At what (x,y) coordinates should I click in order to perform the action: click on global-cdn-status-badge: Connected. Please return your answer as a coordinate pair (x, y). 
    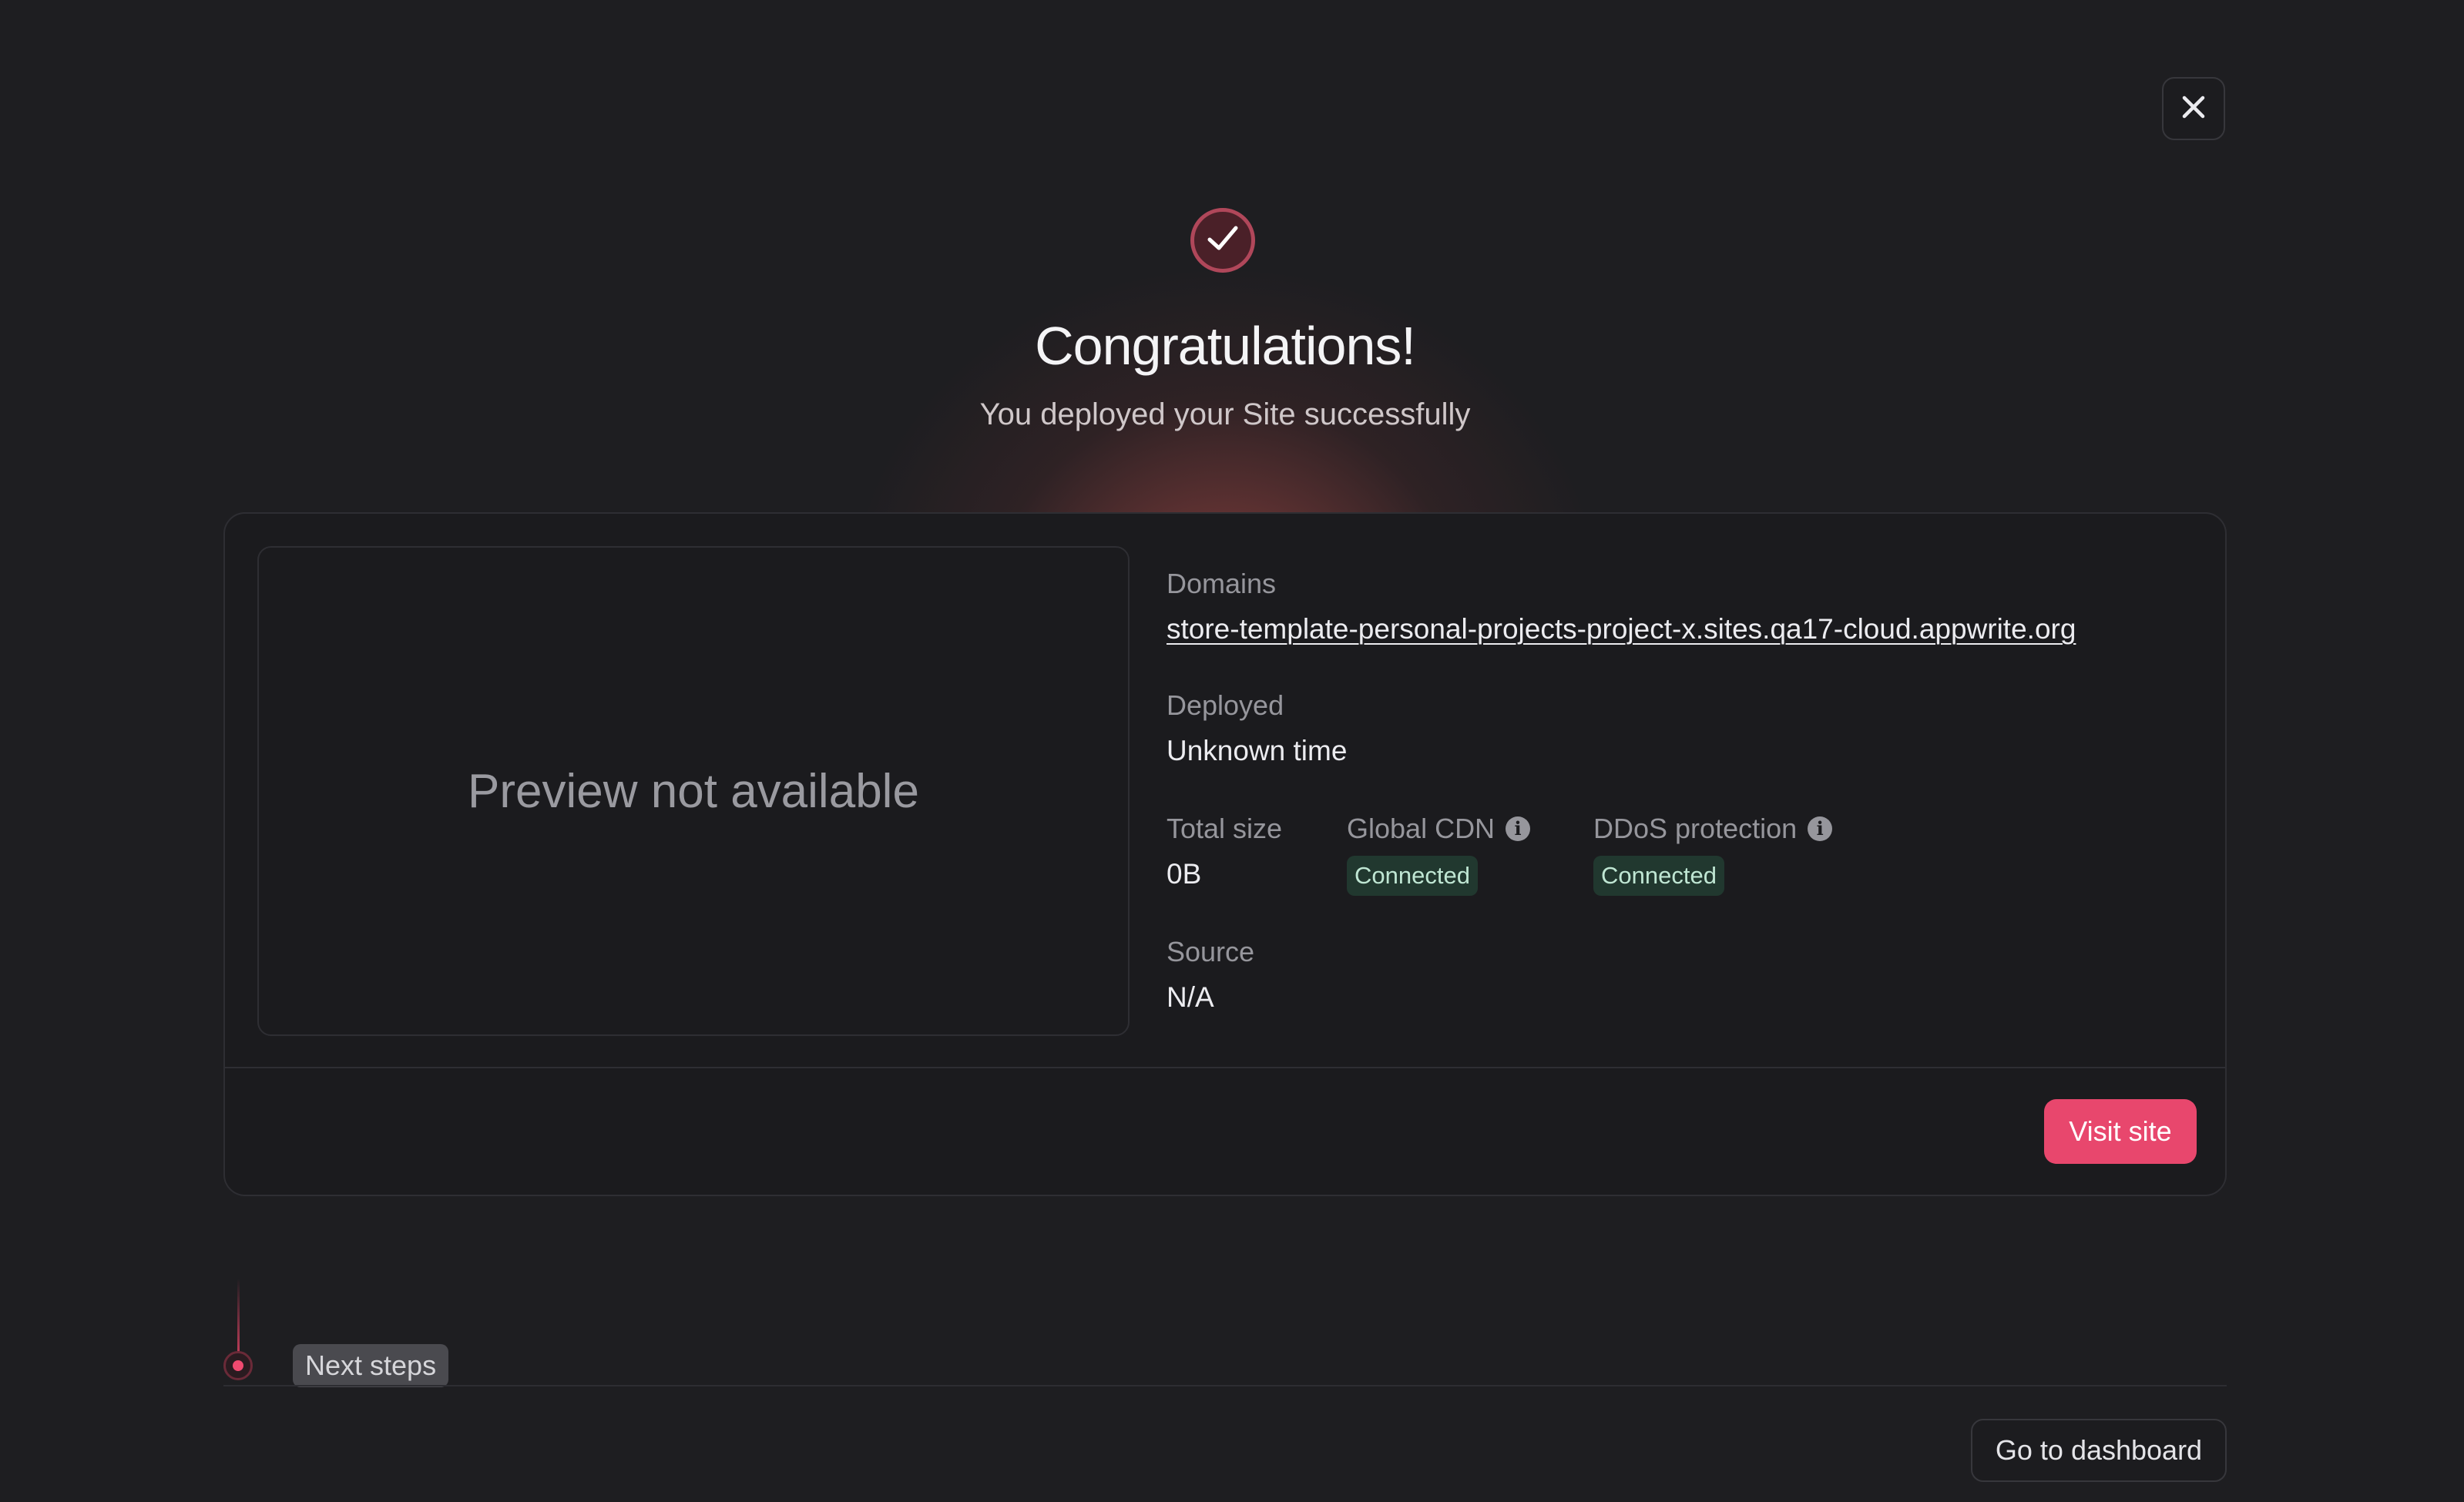
    Looking at the image, I should click on (1413, 876).